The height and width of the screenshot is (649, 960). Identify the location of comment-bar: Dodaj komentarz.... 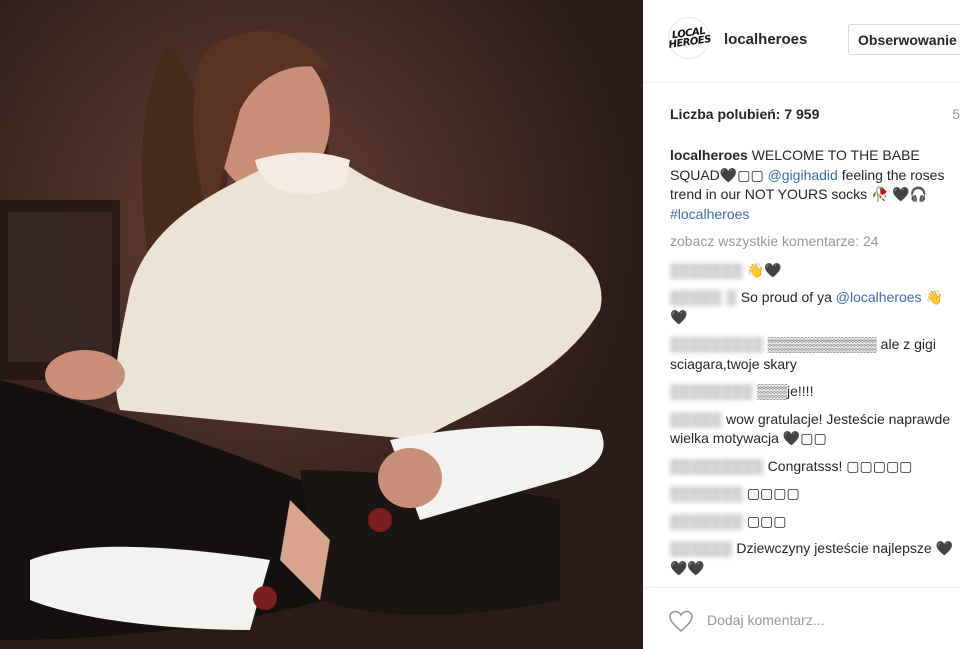
(801, 618).